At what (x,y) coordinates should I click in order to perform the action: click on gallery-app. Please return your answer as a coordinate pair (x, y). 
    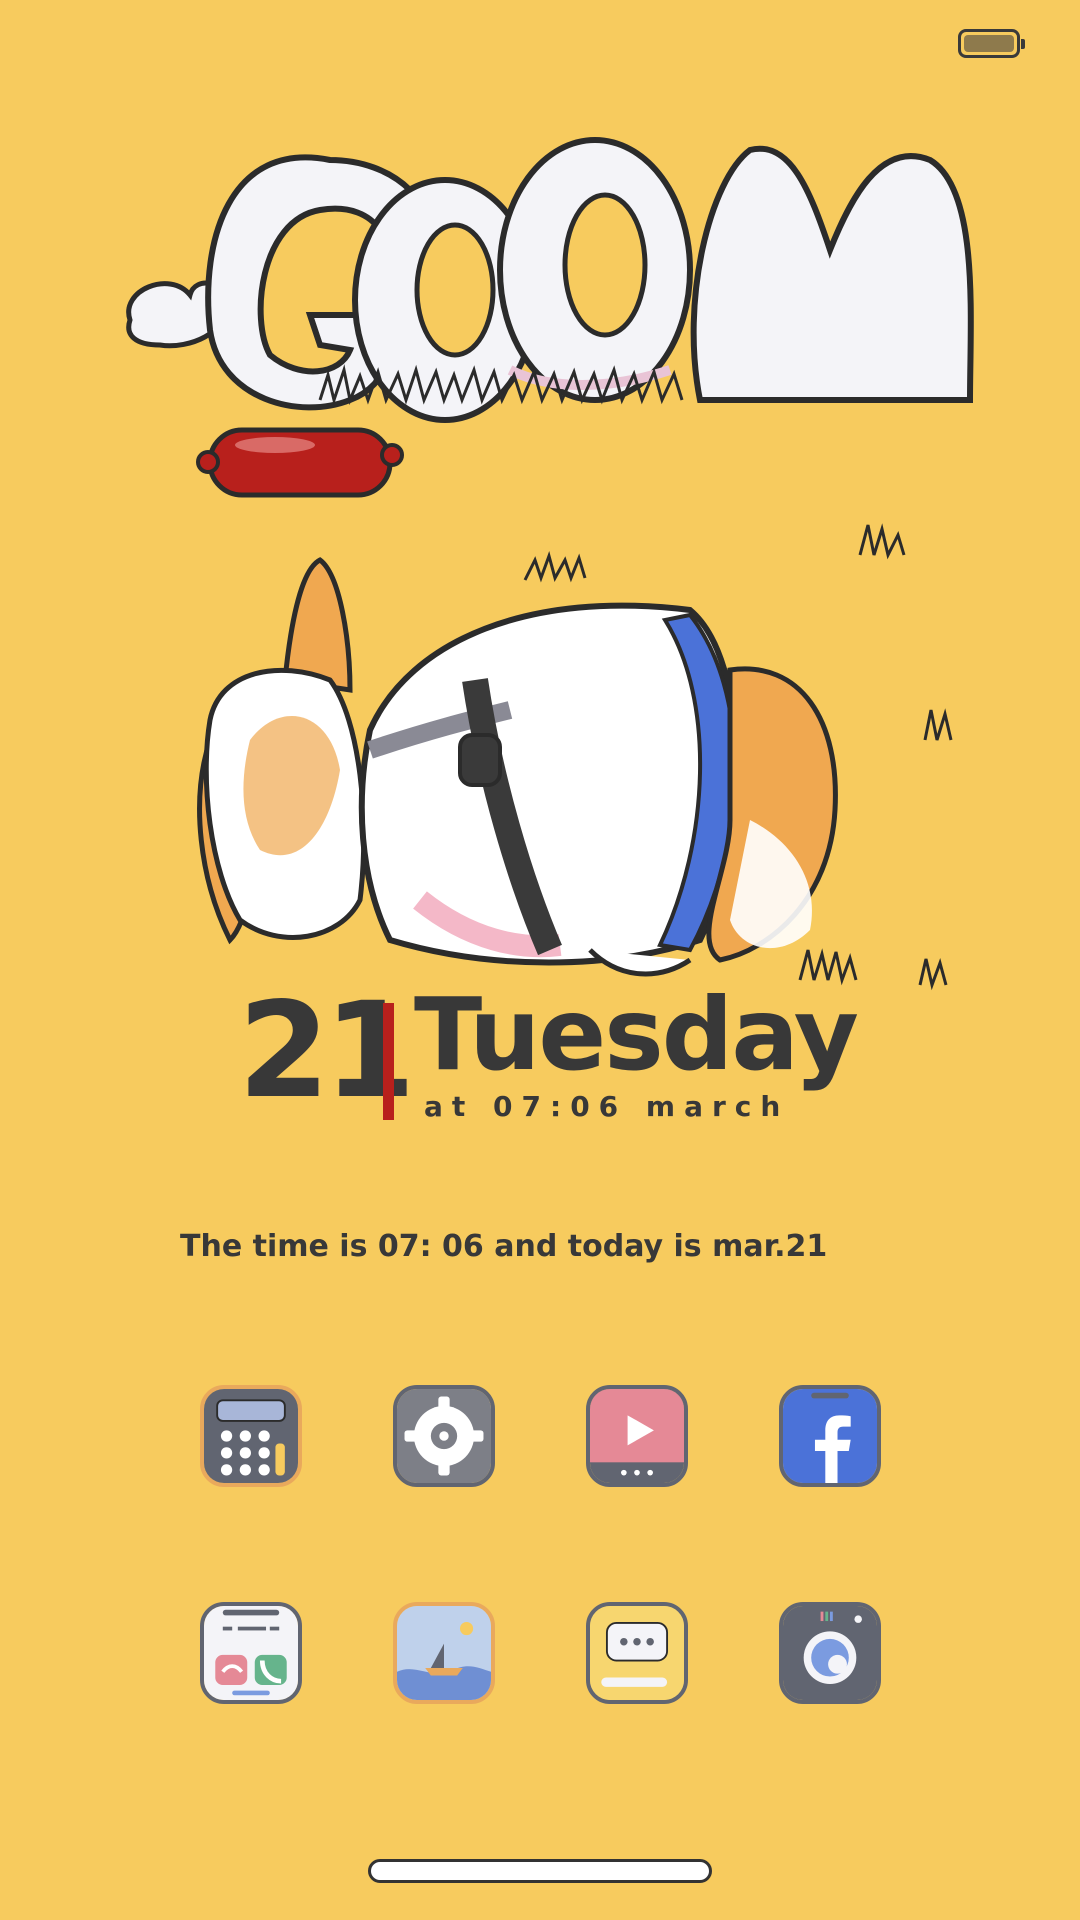
    Looking at the image, I should click on (444, 1653).